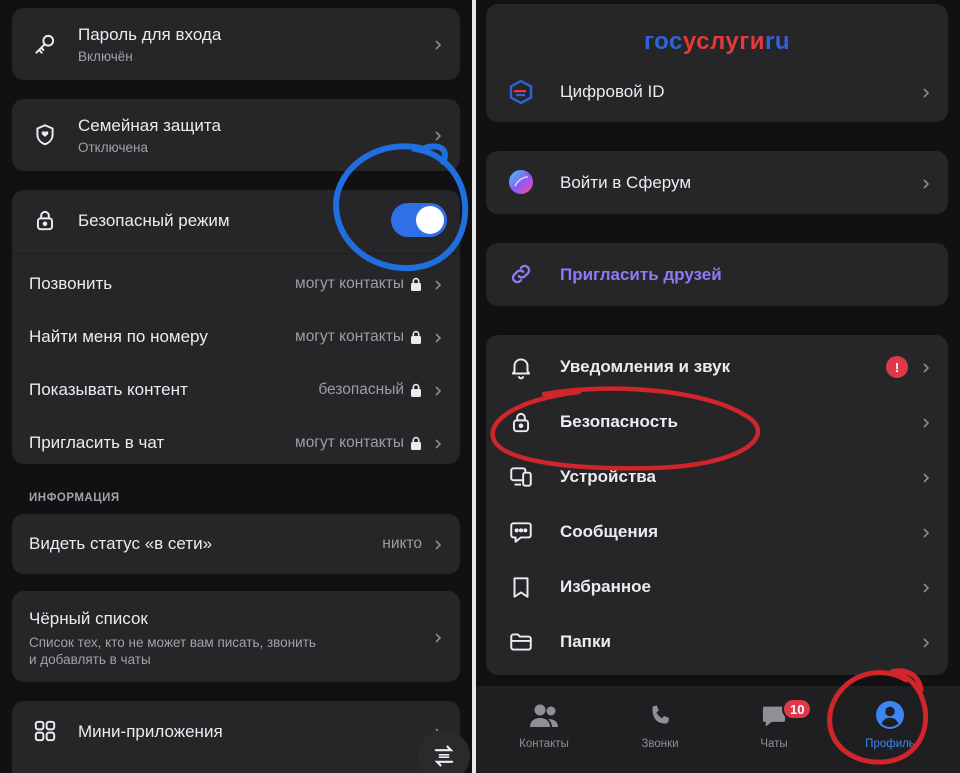 Image resolution: width=960 pixels, height=773 pixels. I want to click on digital-id-label: Цифровой ID, so click(612, 91).